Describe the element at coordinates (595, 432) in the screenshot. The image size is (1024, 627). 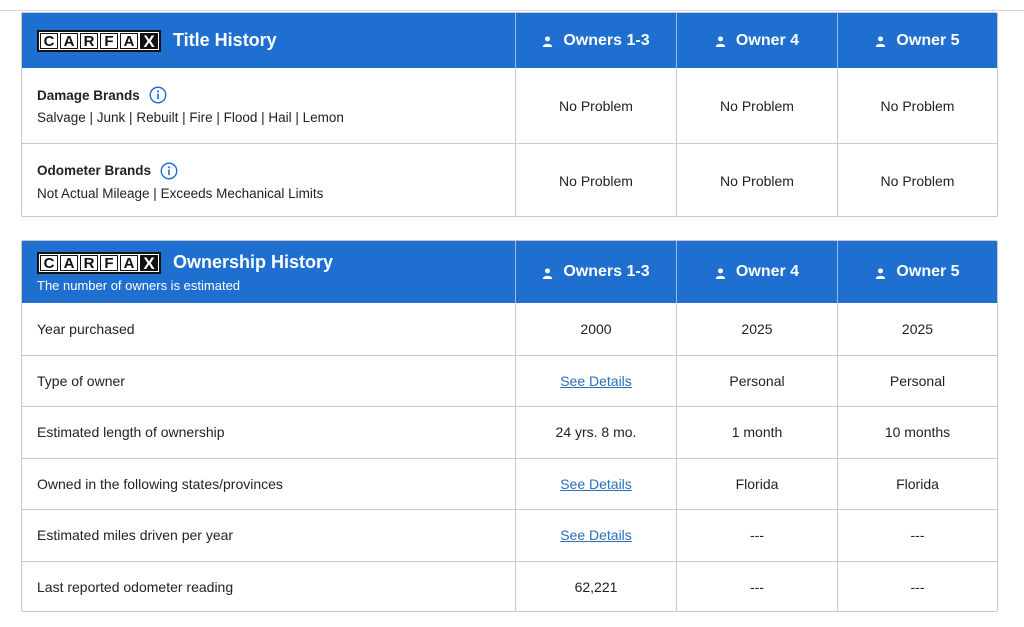
I see `cell-value: 24 yrs. 8 mo.` at that location.